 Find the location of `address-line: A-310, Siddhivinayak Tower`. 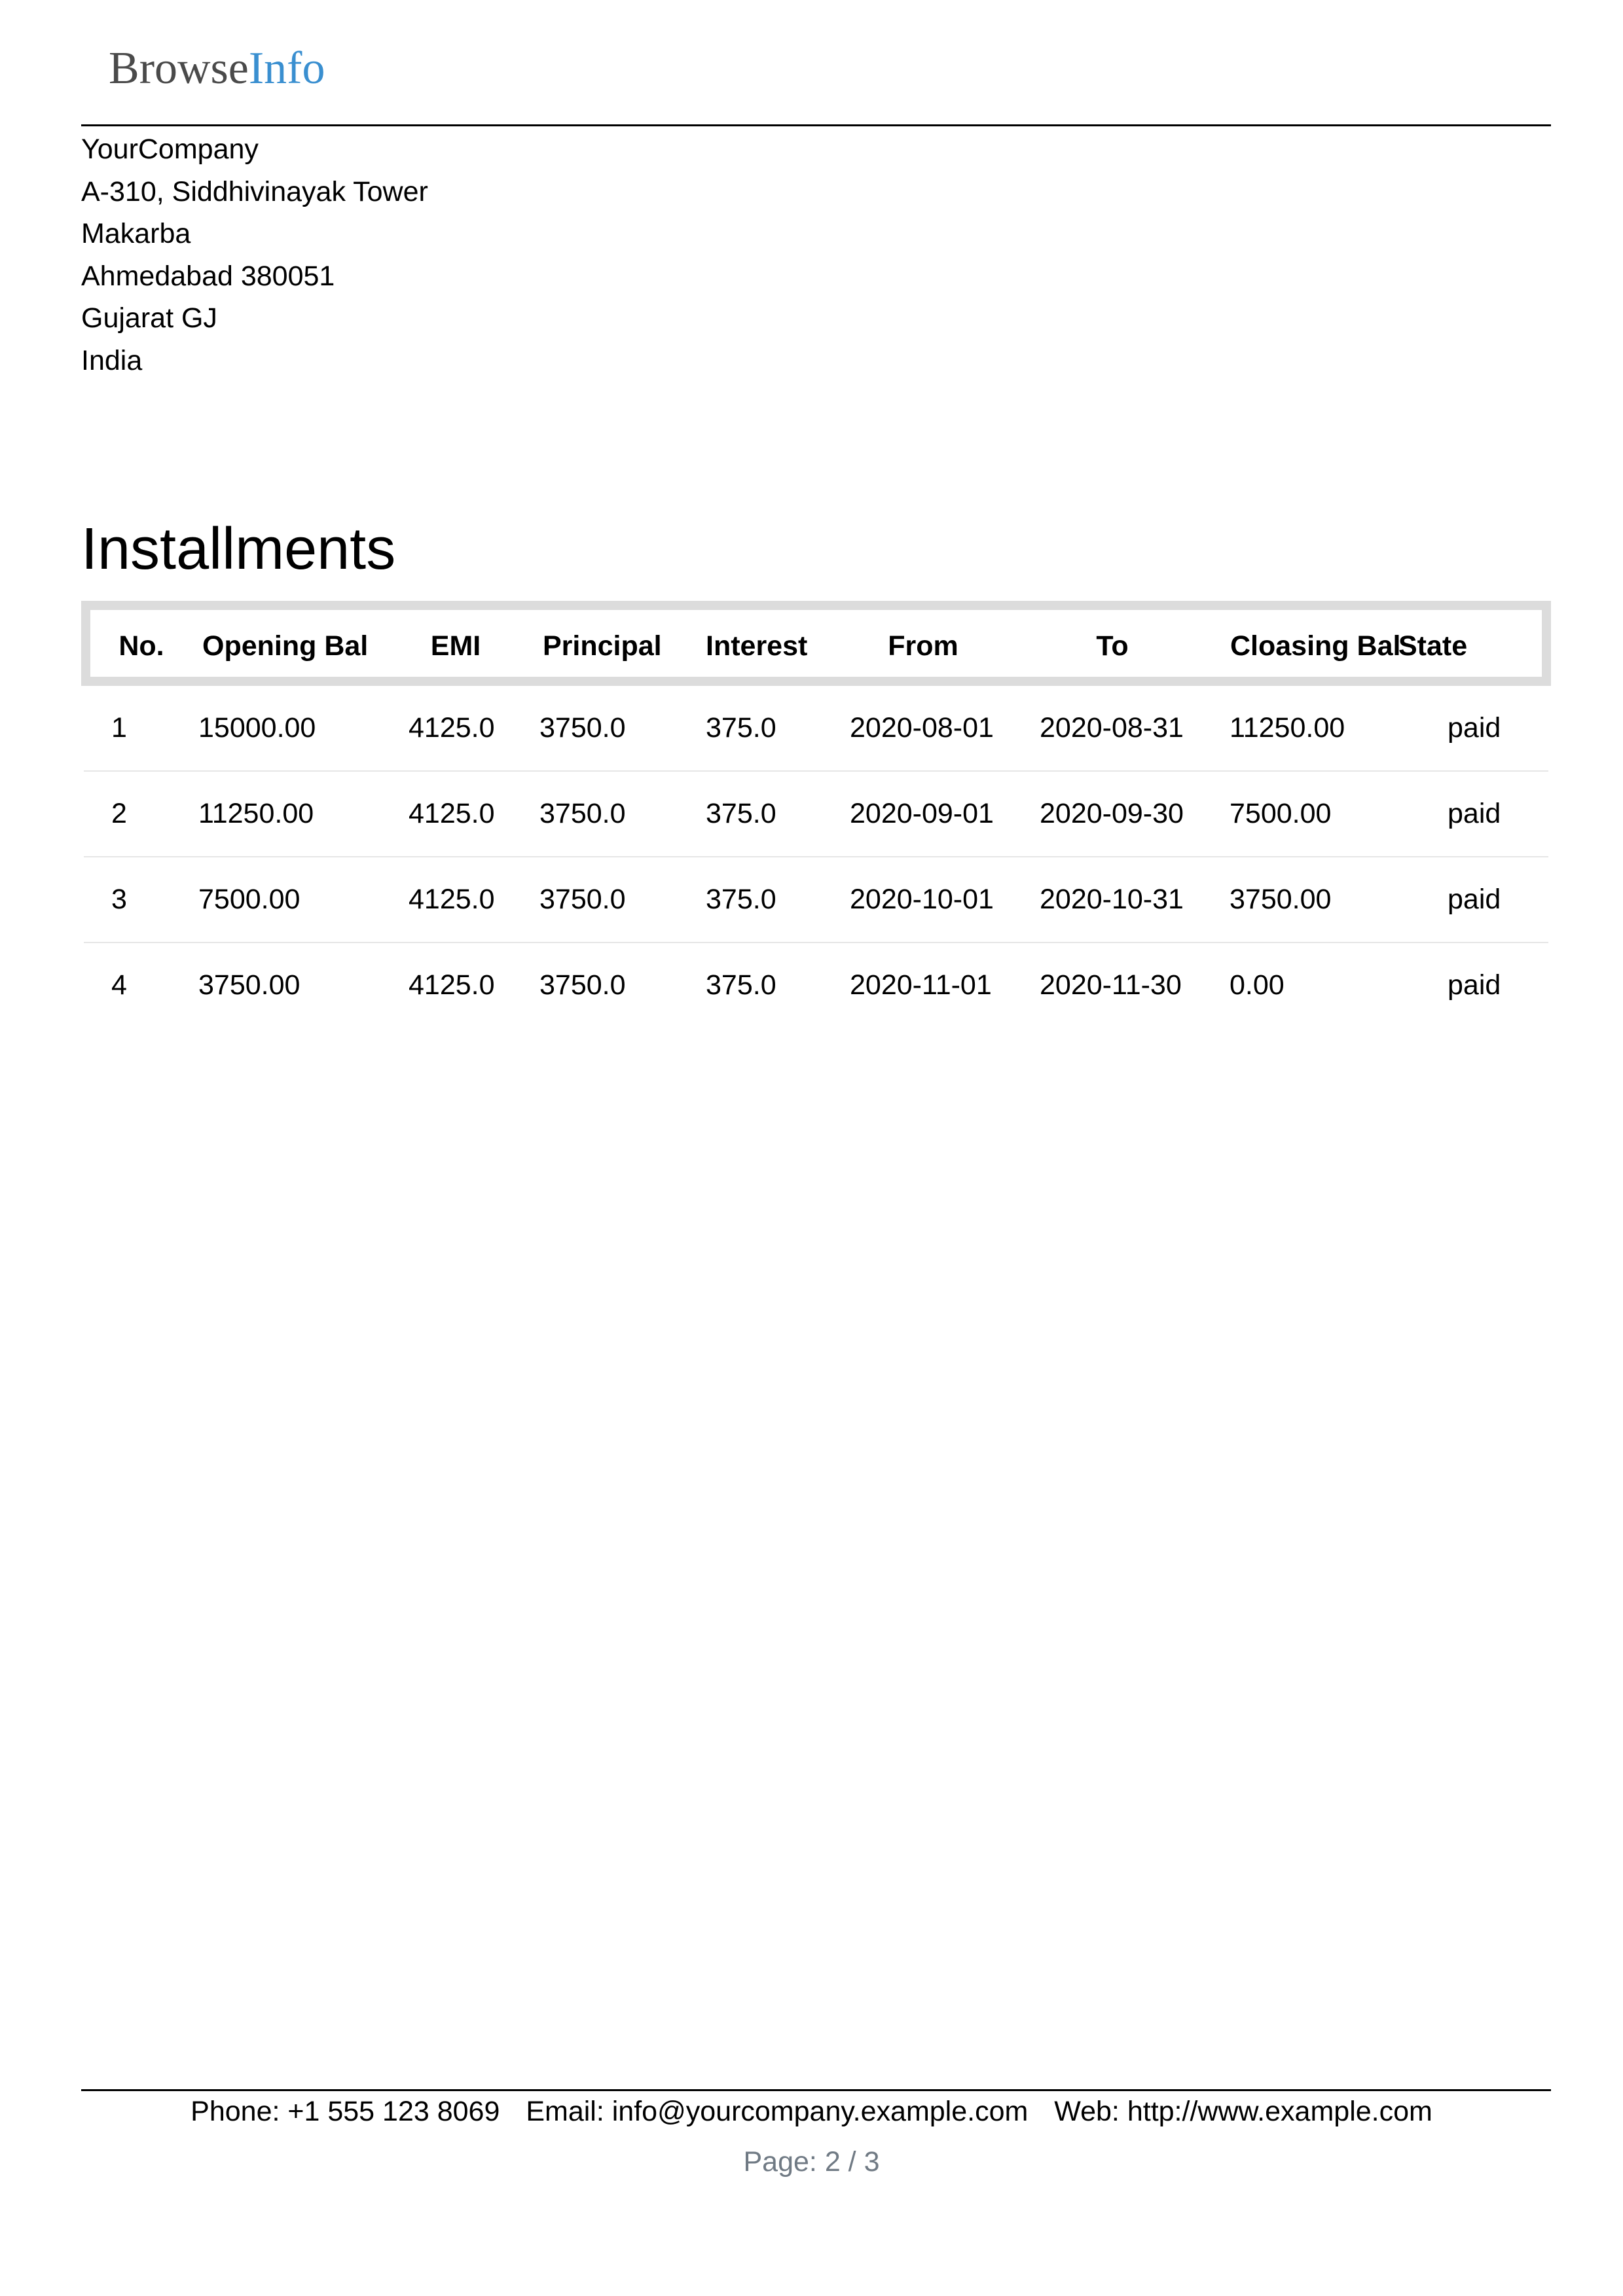

address-line: A-310, Siddhivinayak Tower is located at coordinates (254, 191).